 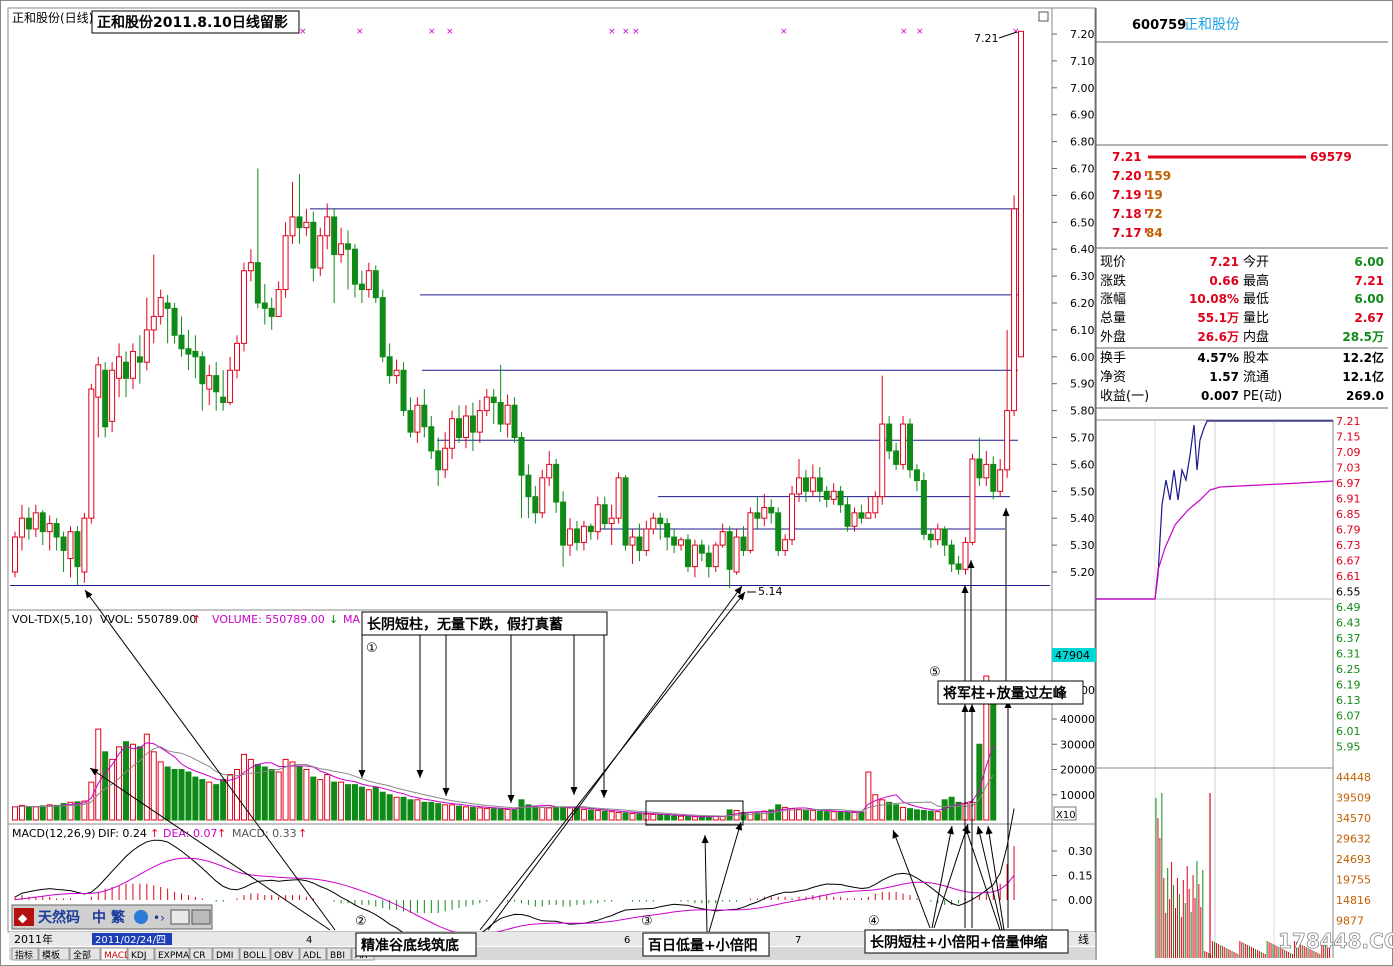 I want to click on intraday-price-label: 6.79, so click(x=1348, y=530).